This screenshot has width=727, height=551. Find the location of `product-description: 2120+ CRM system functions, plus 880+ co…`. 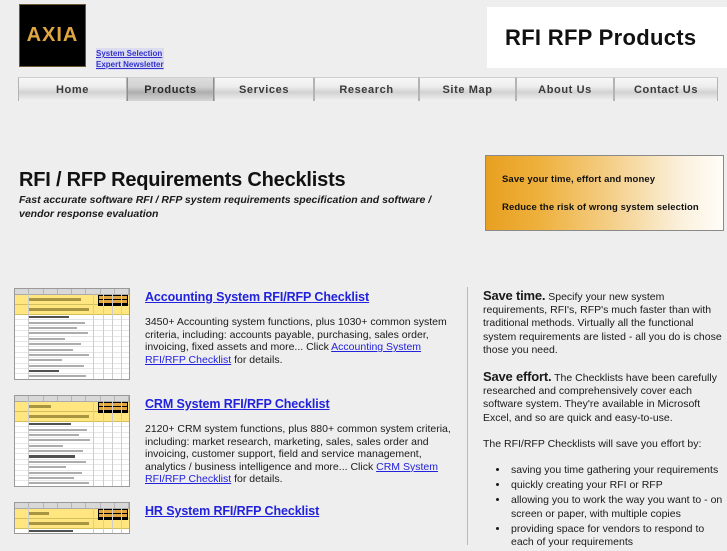

product-description: 2120+ CRM system functions, plus 880+ co… is located at coordinates (302, 454).